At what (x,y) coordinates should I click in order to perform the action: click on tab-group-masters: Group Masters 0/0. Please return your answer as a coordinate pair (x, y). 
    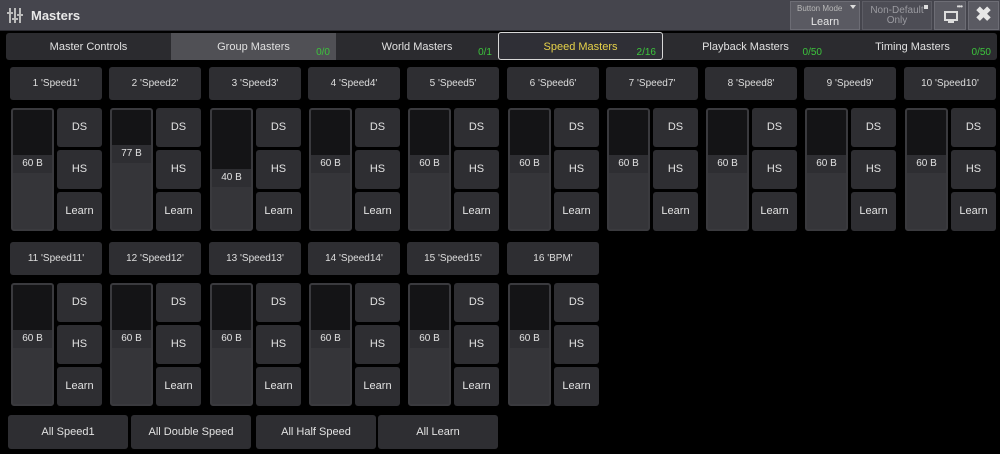
    Looking at the image, I should click on (253, 46).